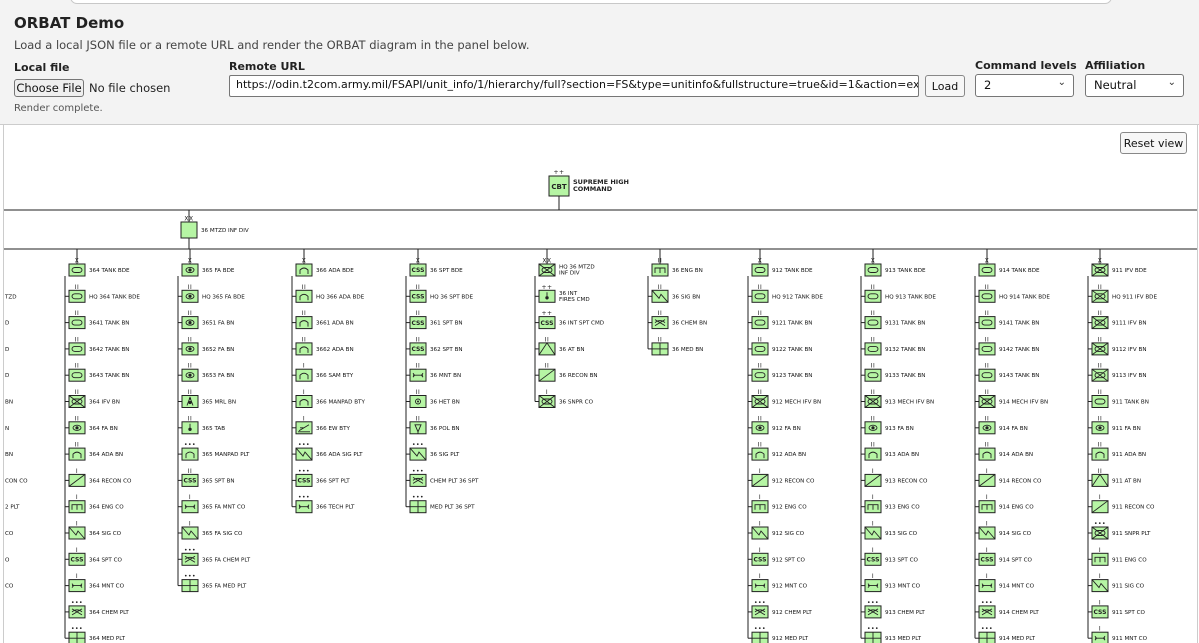 The image size is (1199, 643). Describe the element at coordinates (322, 477) in the screenshot. I see `unit-symbol: CSS ••• 366 SPT PLT` at that location.